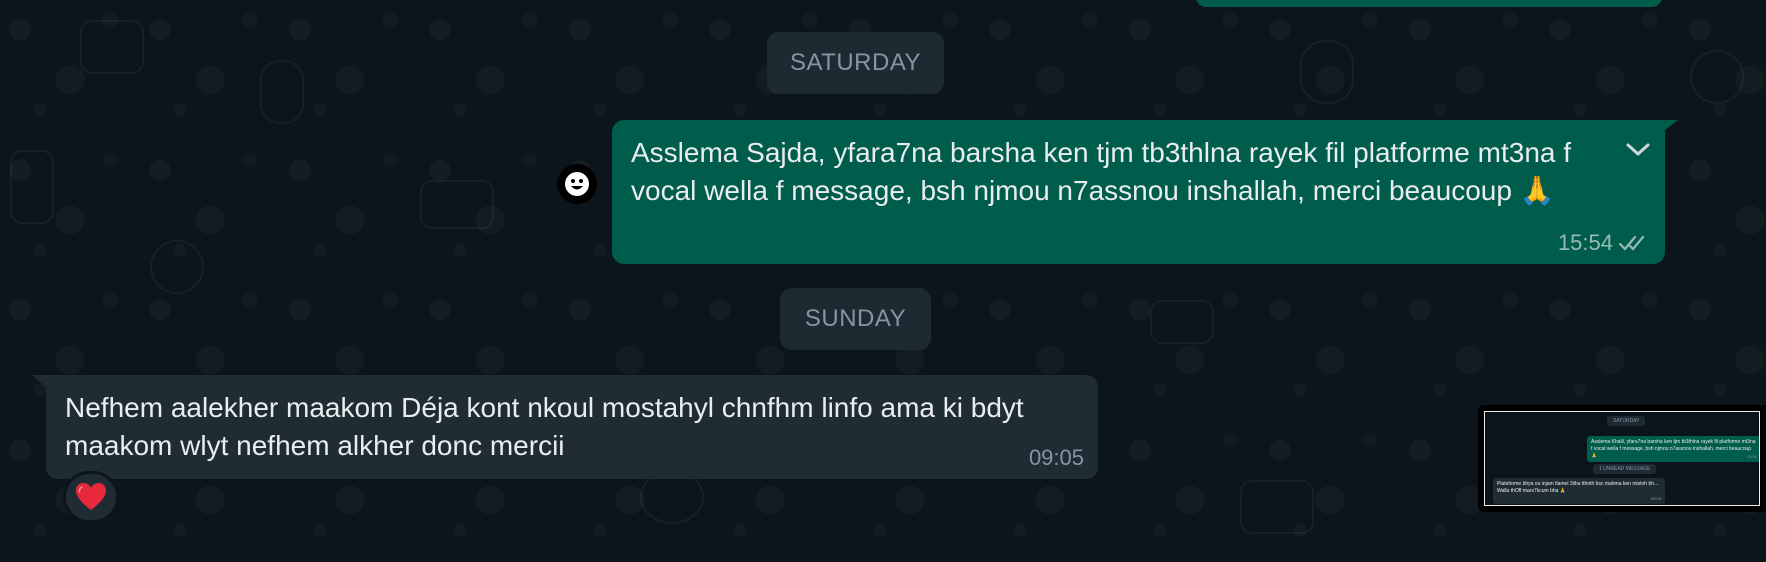 The height and width of the screenshot is (562, 1766). I want to click on date-separator-sunday: SUNDAY, so click(855, 319).